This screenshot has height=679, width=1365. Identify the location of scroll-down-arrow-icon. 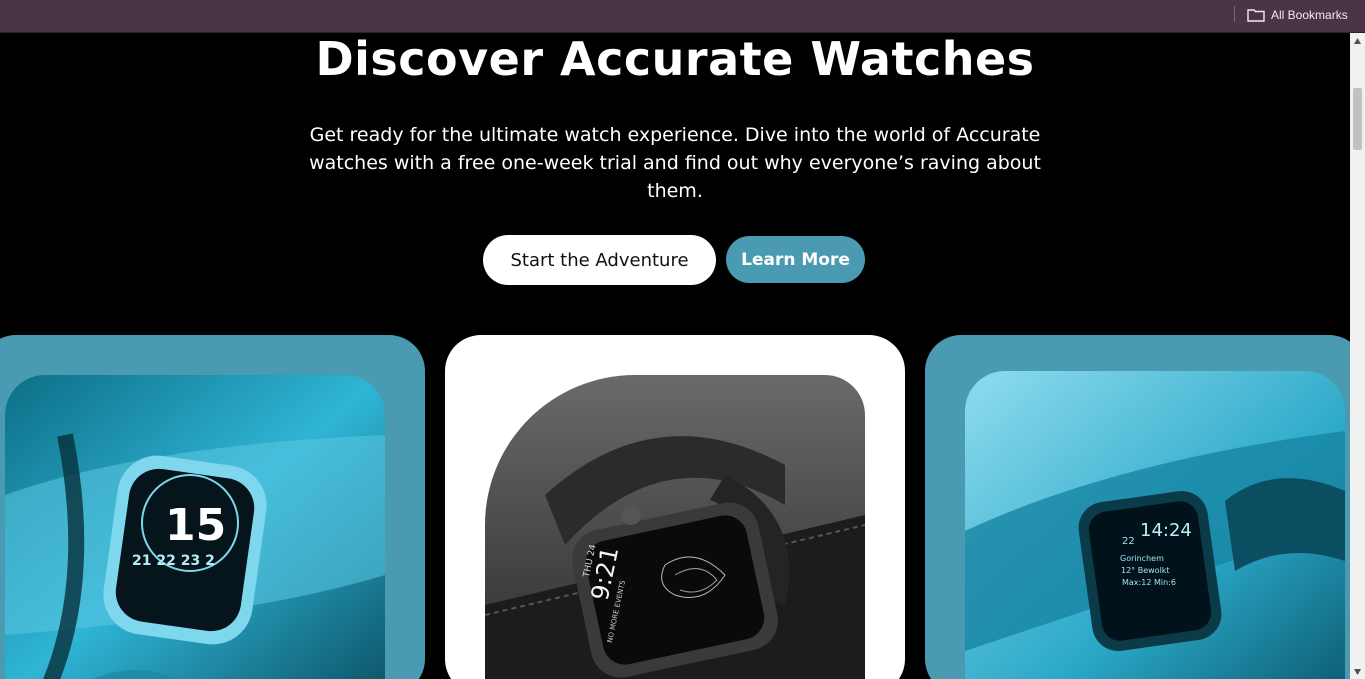
(1357, 672).